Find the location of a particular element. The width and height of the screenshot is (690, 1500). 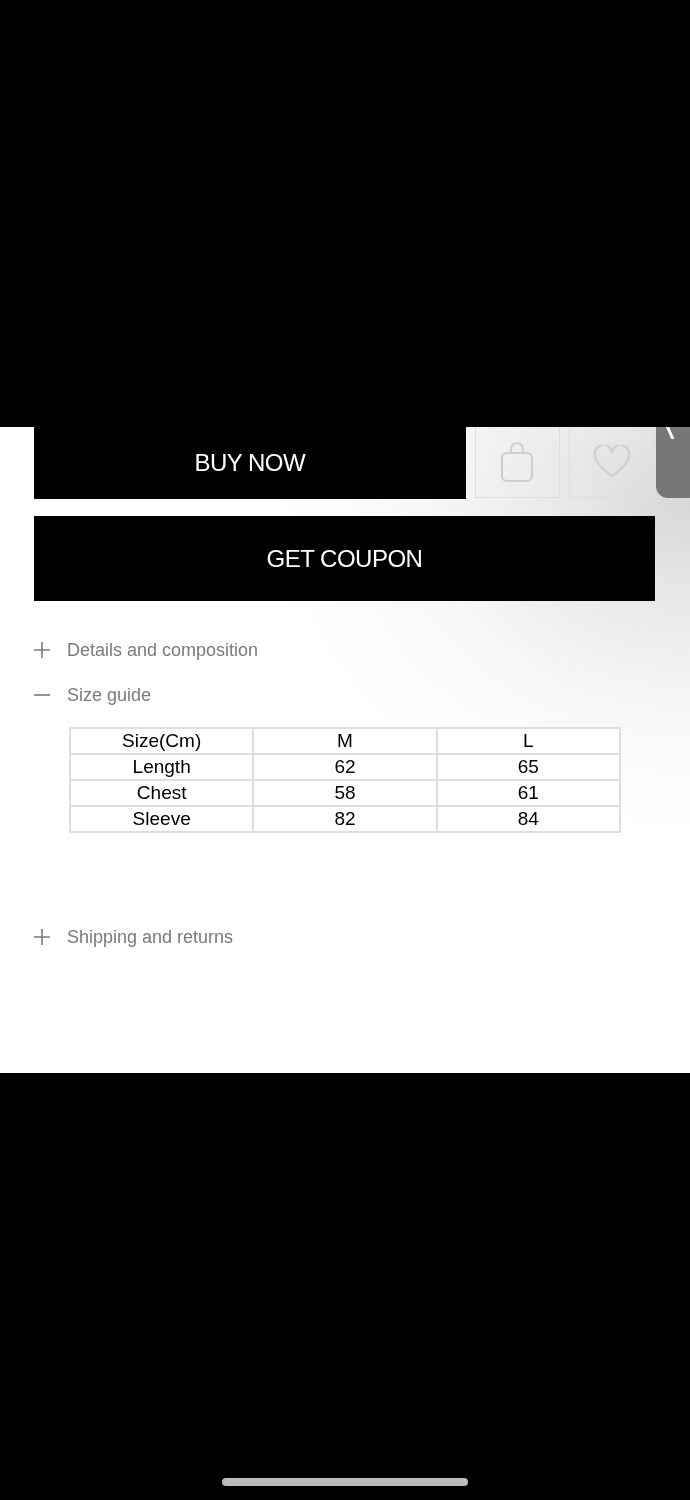

table-cell: 61 is located at coordinates (528, 793).